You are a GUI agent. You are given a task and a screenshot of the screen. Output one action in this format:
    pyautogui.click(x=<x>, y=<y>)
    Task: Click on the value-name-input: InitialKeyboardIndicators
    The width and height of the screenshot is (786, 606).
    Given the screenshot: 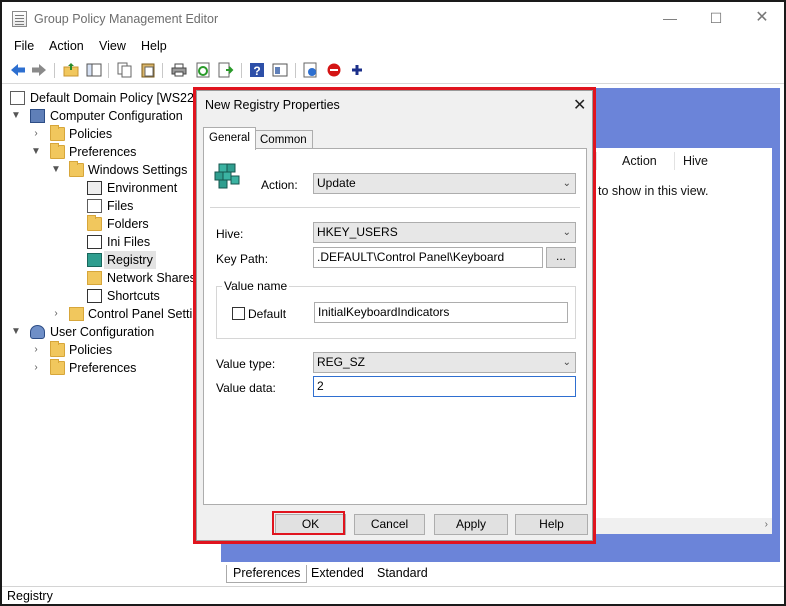 What is the action you would take?
    pyautogui.click(x=441, y=312)
    